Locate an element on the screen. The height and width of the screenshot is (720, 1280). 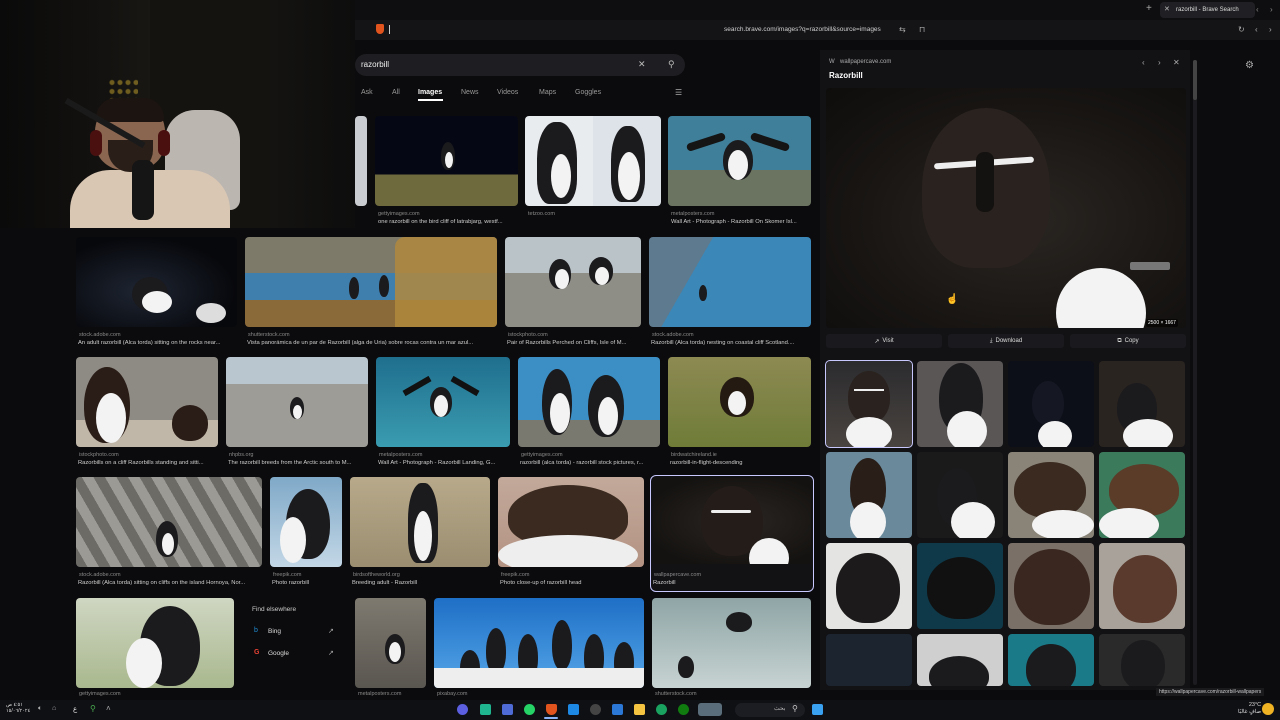
search-icon: ⚲ is located at coordinates (671, 64).